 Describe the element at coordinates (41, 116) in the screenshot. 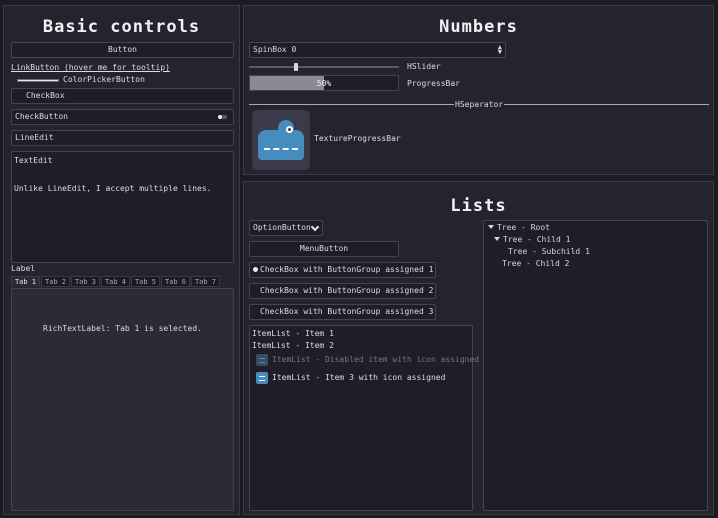

I see `check-button-label: CheckButton` at that location.